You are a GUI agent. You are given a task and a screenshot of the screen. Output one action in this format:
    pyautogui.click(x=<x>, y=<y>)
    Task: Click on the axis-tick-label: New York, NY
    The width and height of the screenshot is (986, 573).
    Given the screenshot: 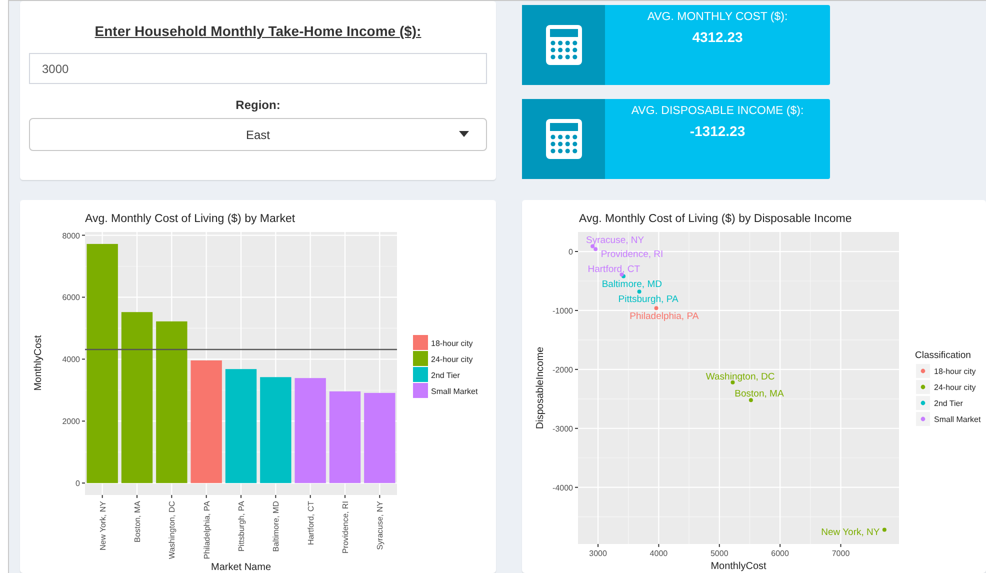 What is the action you would take?
    pyautogui.click(x=103, y=525)
    